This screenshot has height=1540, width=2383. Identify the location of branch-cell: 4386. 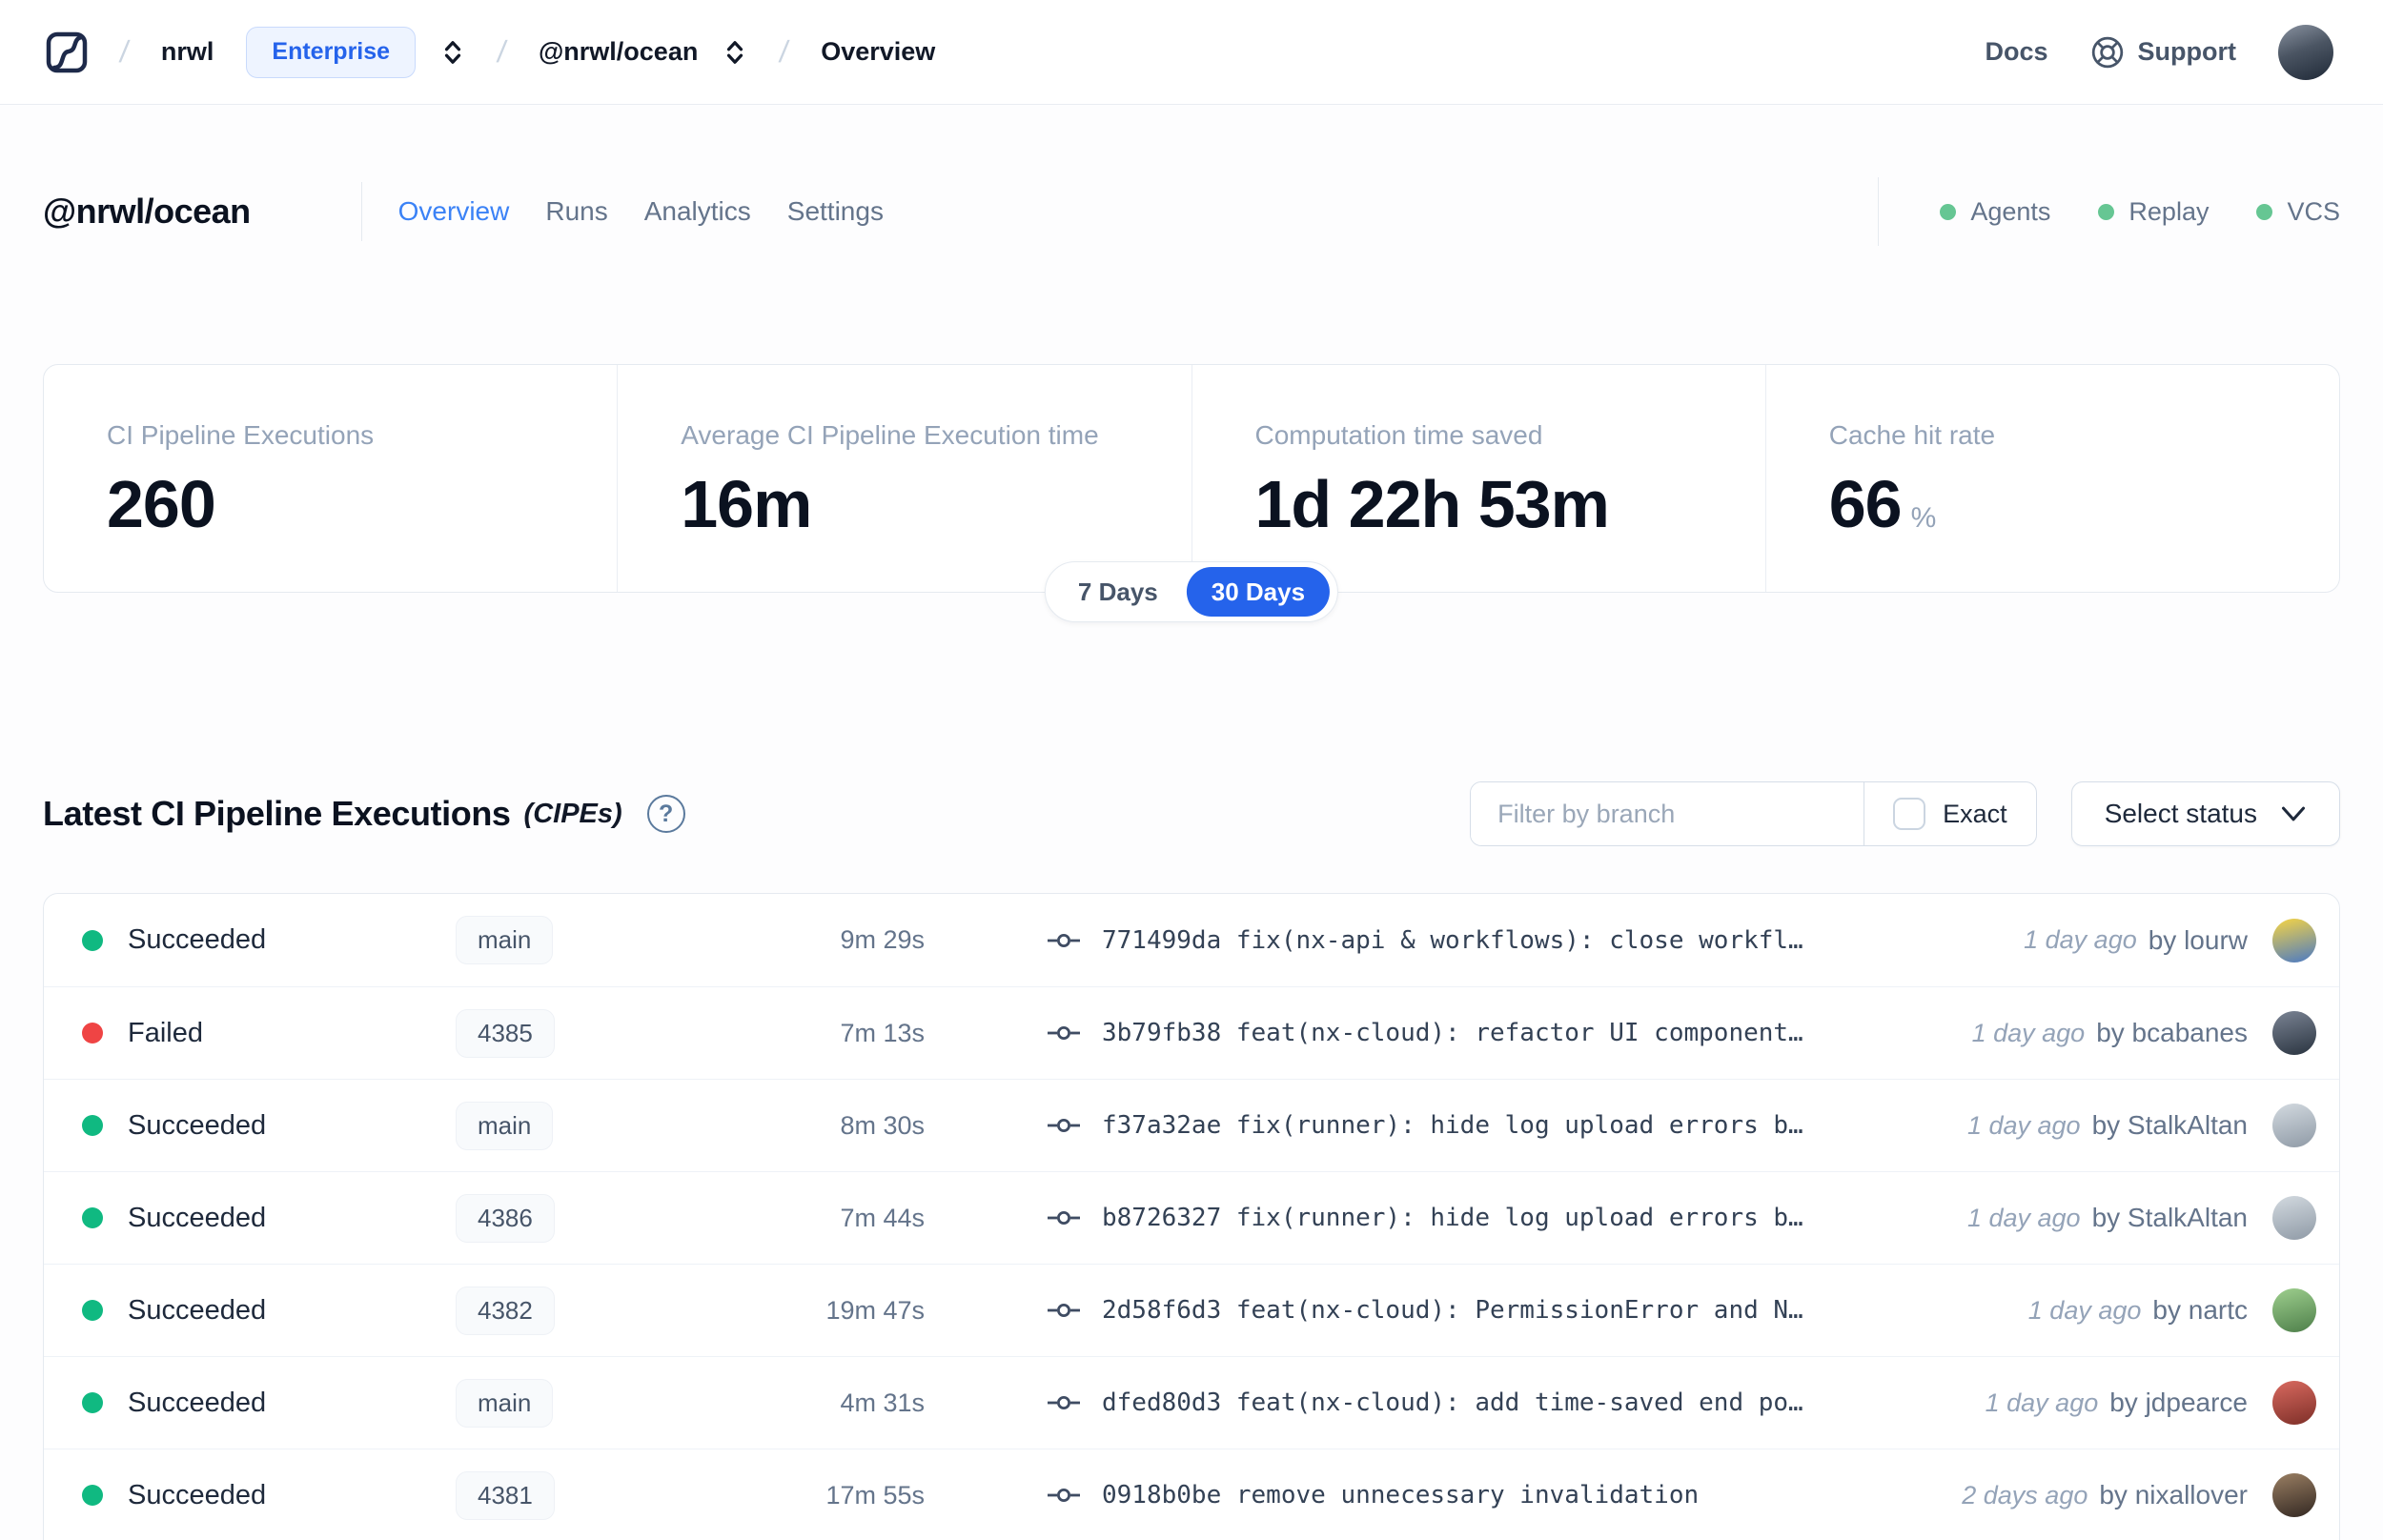
(576, 1218).